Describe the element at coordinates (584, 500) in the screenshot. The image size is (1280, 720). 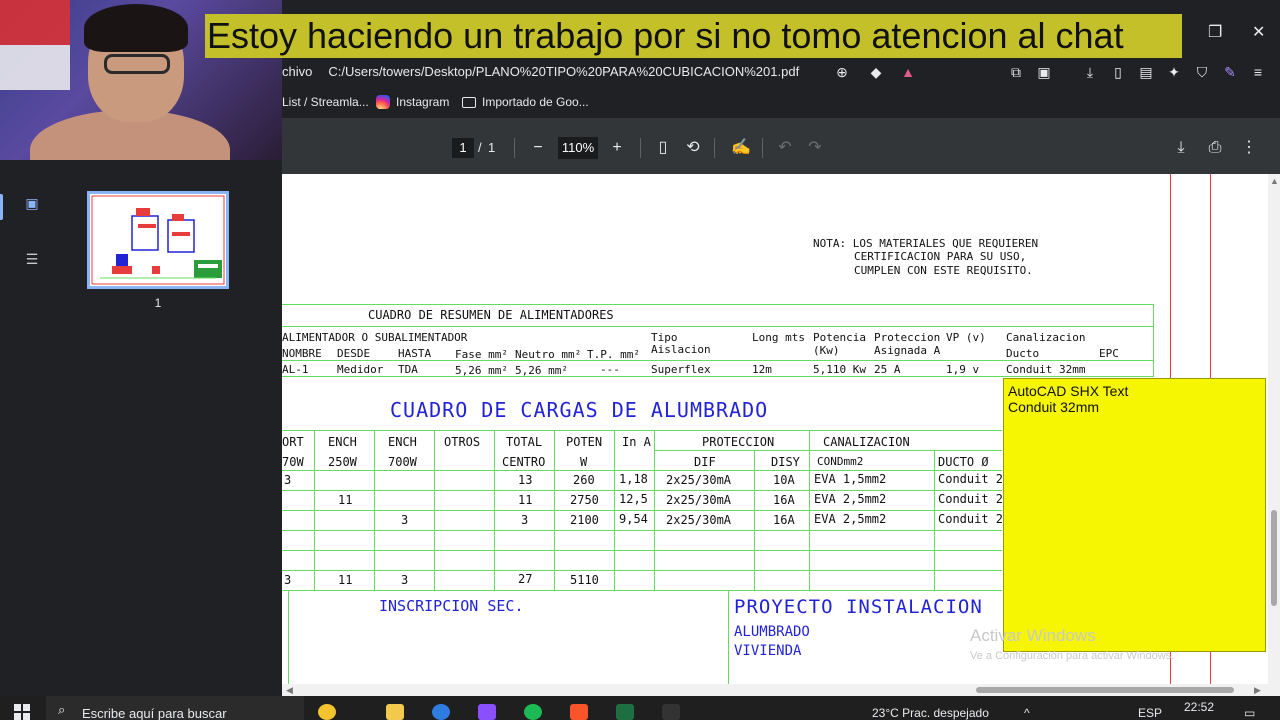
I see `cargas-cell: 2750` at that location.